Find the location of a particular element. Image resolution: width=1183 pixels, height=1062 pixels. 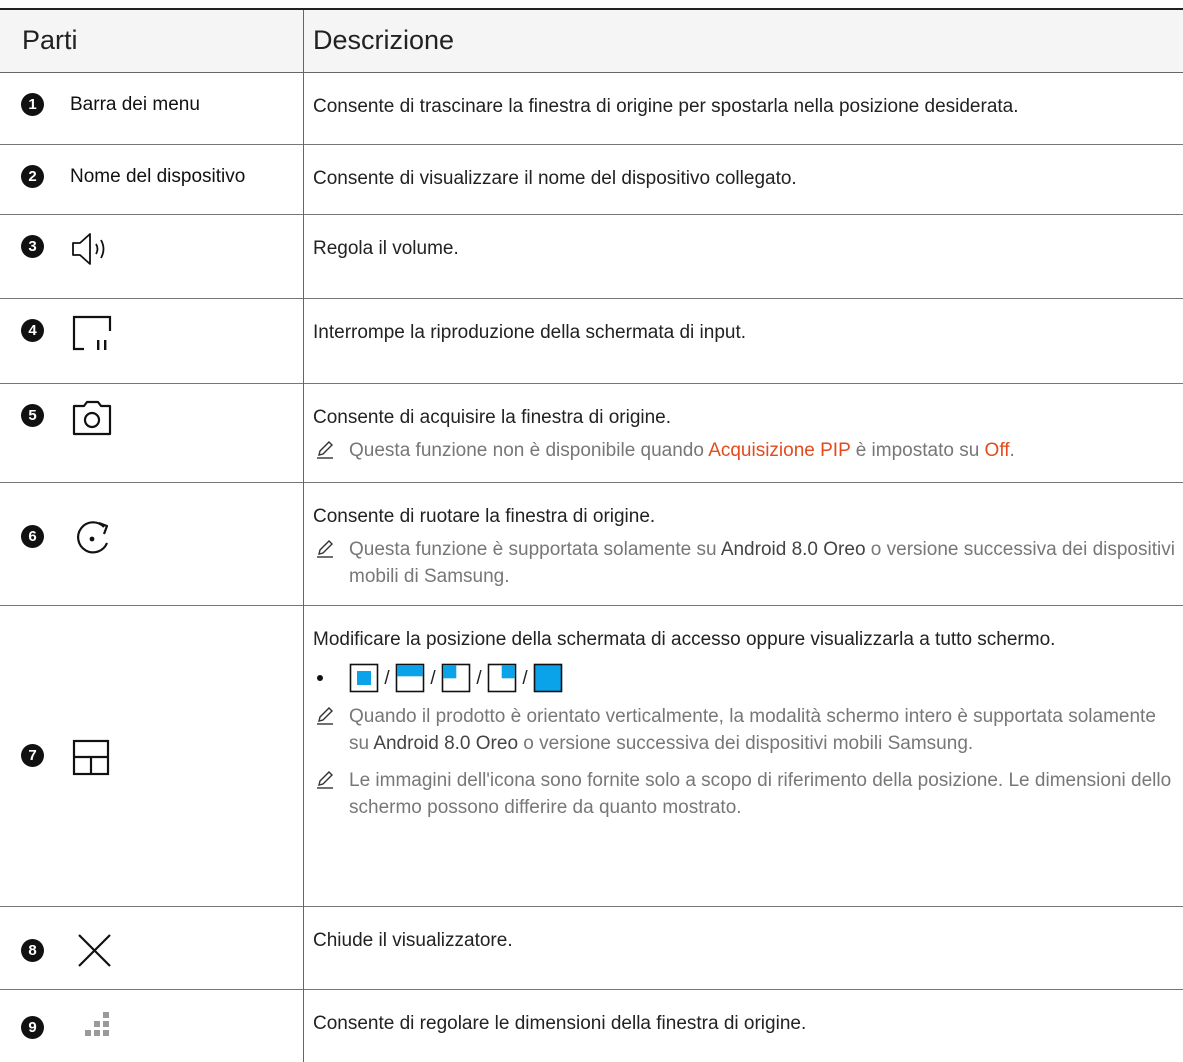

resize-icon is located at coordinates (97, 1024).